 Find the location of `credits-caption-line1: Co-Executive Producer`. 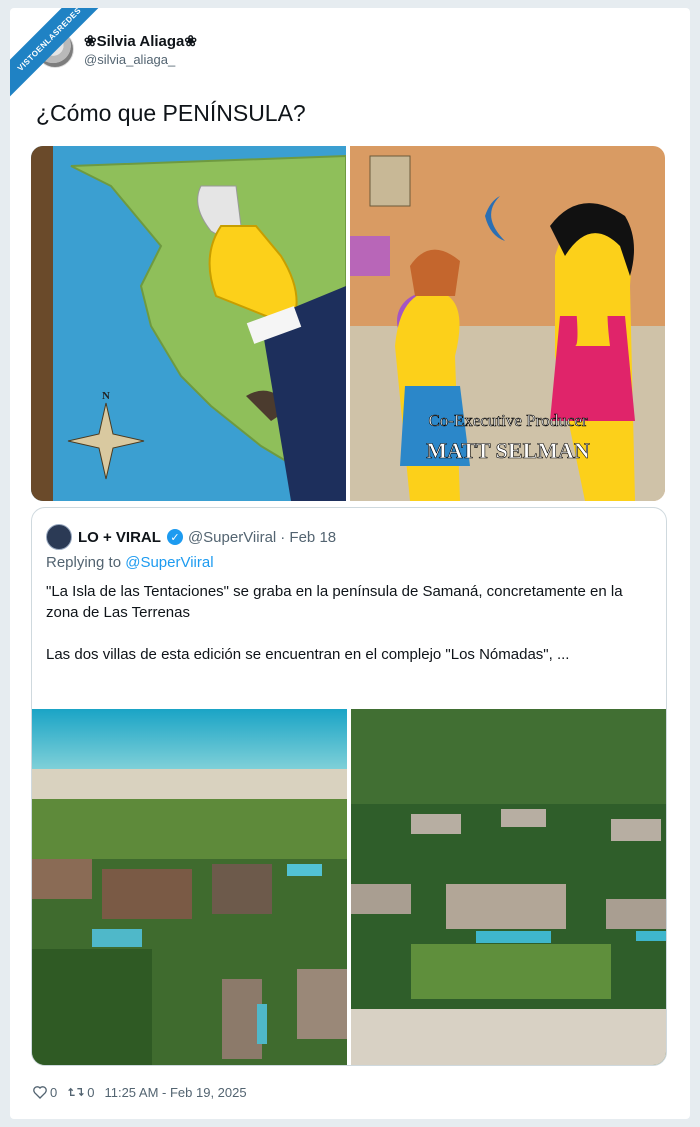

credits-caption-line1: Co-Executive Producer is located at coordinates (507, 420).